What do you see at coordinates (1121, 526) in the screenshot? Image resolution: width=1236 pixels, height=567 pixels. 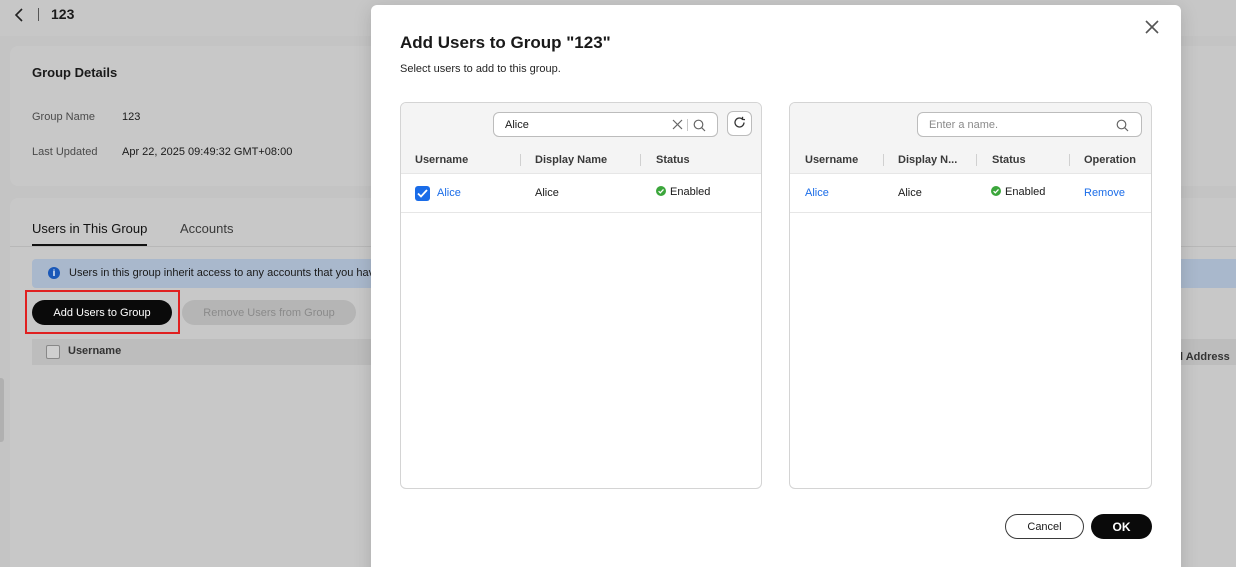 I see `ok-button: OK` at bounding box center [1121, 526].